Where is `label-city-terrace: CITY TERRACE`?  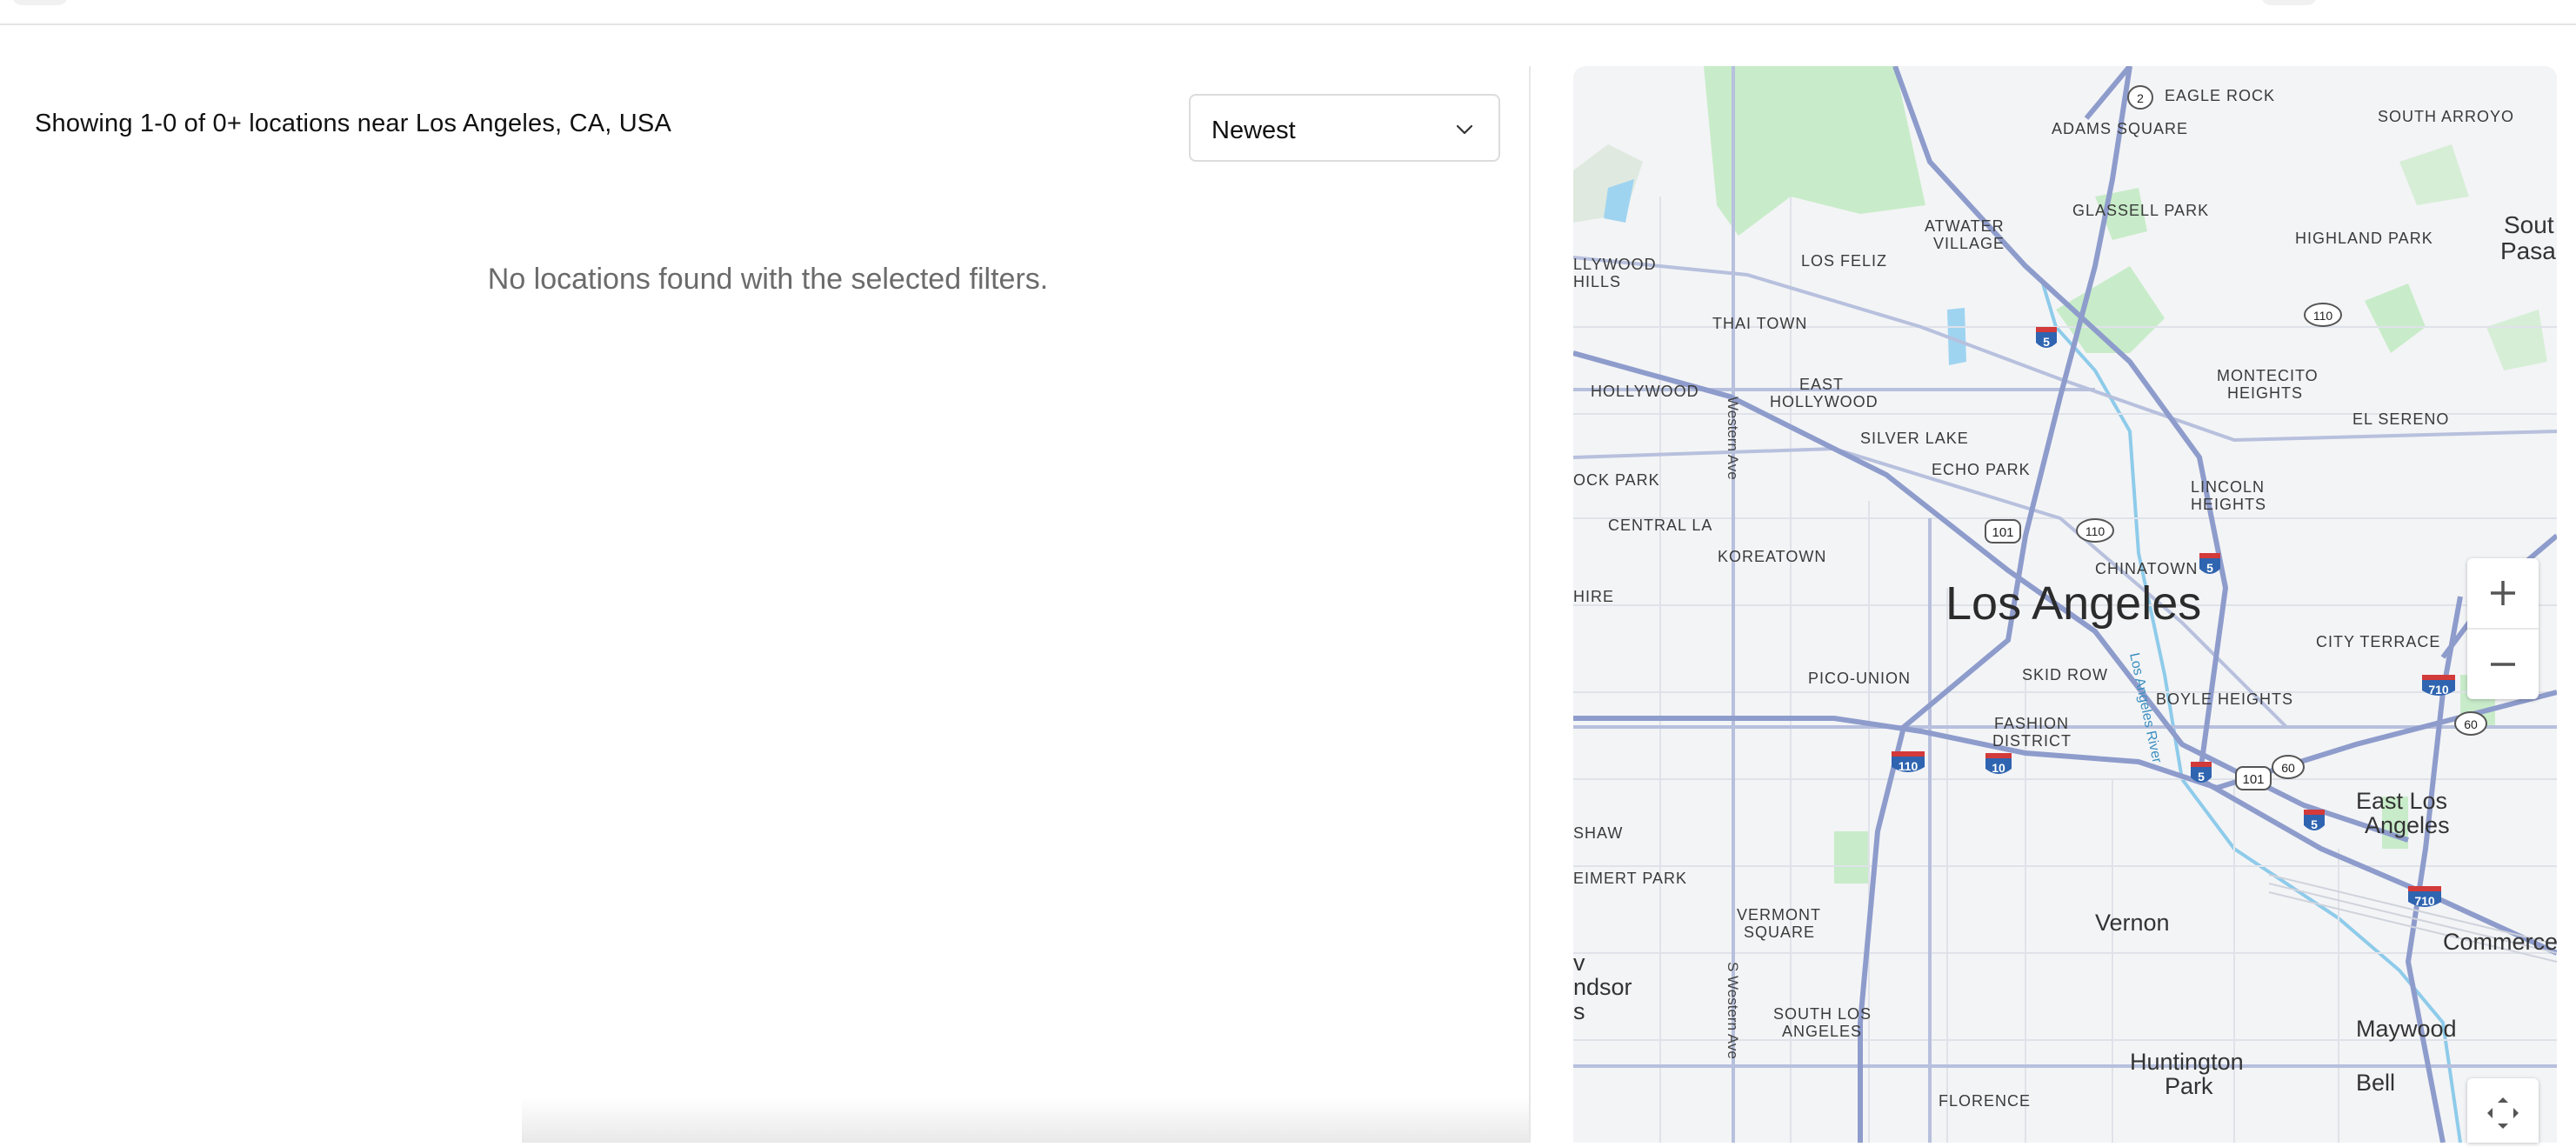 label-city-terrace: CITY TERRACE is located at coordinates (2378, 641).